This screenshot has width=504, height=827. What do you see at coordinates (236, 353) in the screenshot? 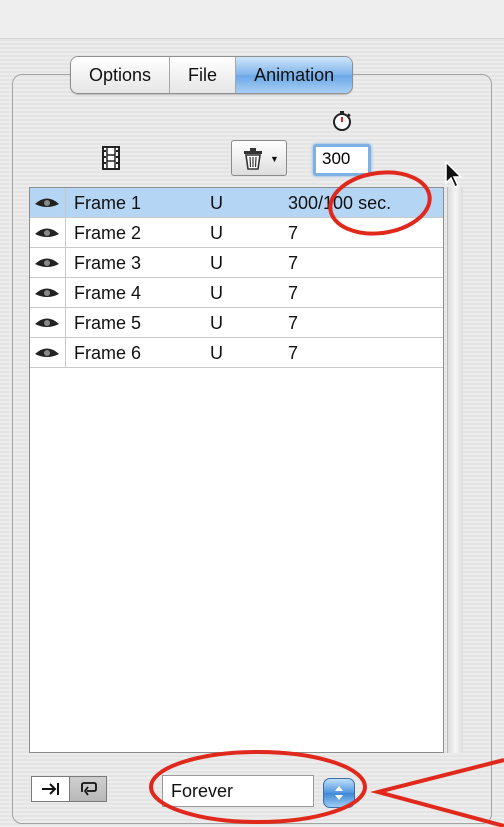
I see `frame-row: Frame 6 U 7` at bounding box center [236, 353].